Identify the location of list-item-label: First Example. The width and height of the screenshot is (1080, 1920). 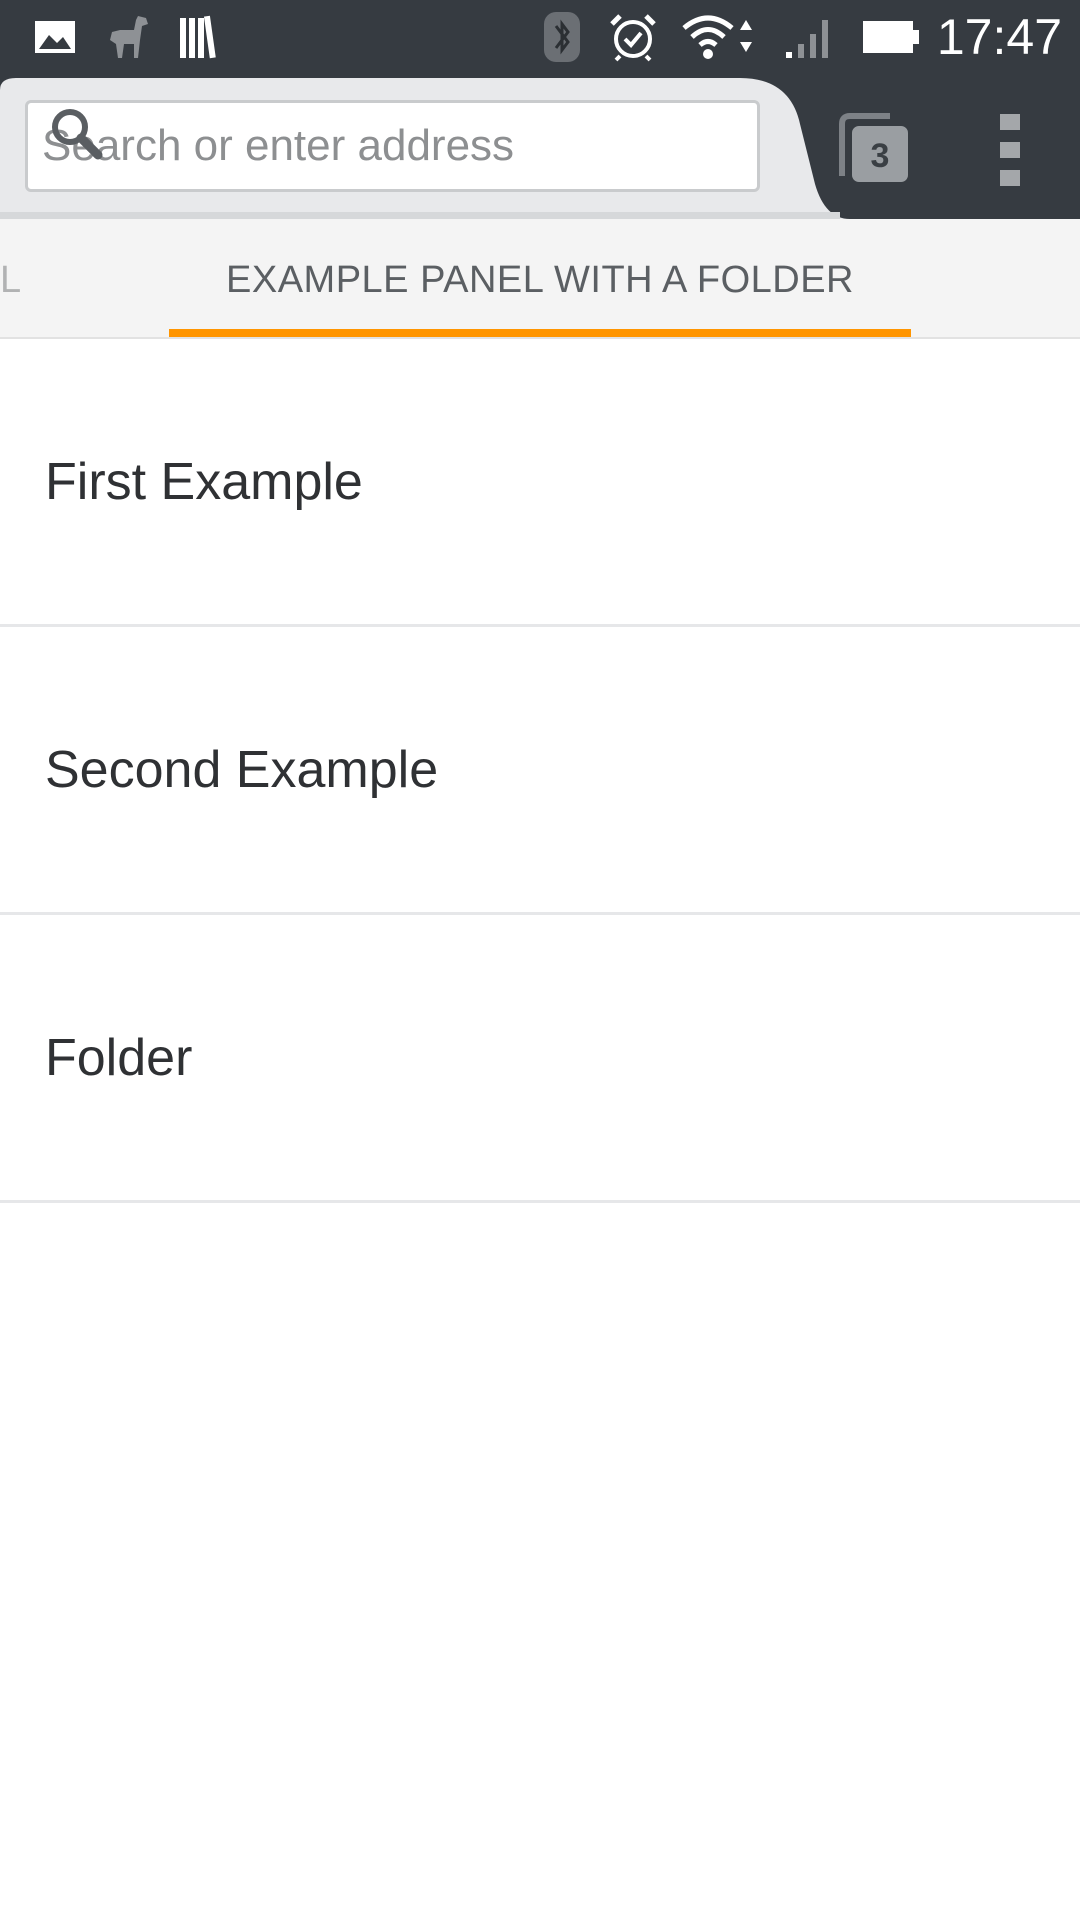
(204, 481).